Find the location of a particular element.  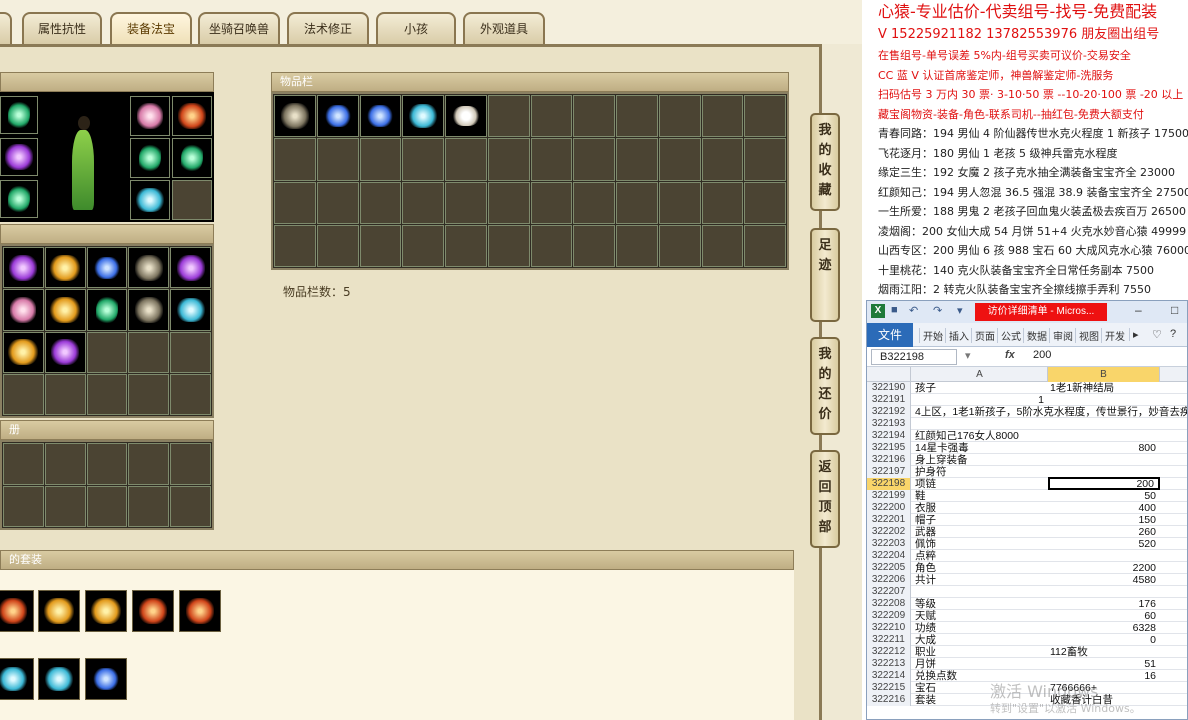

cell-a: 职业 is located at coordinates (980, 652).